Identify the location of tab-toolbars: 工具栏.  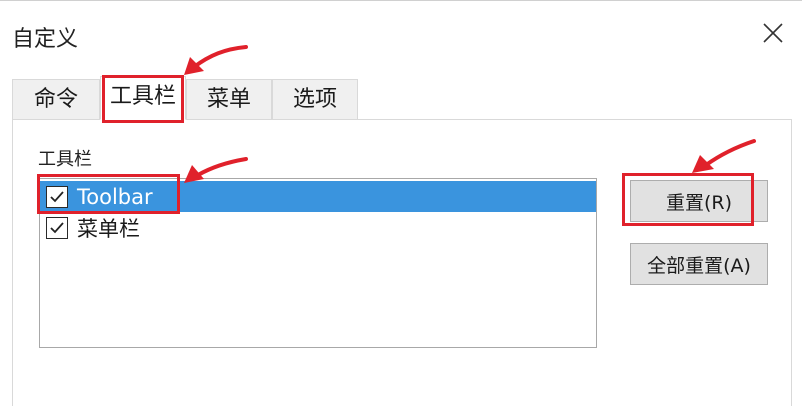
(143, 98).